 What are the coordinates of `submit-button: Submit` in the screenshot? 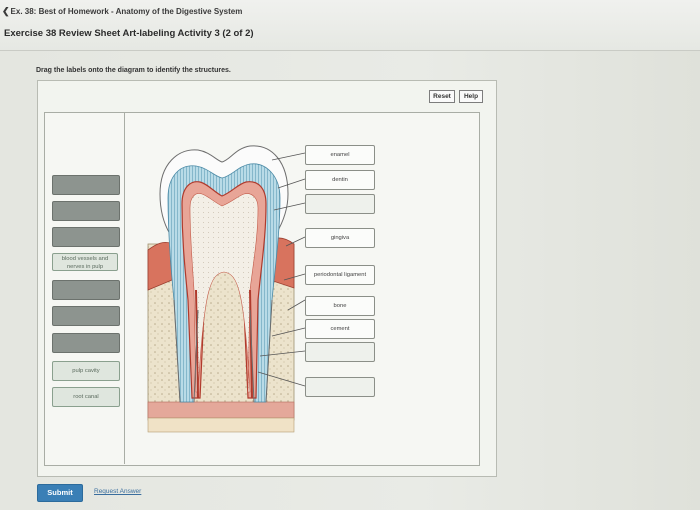 It's located at (60, 493).